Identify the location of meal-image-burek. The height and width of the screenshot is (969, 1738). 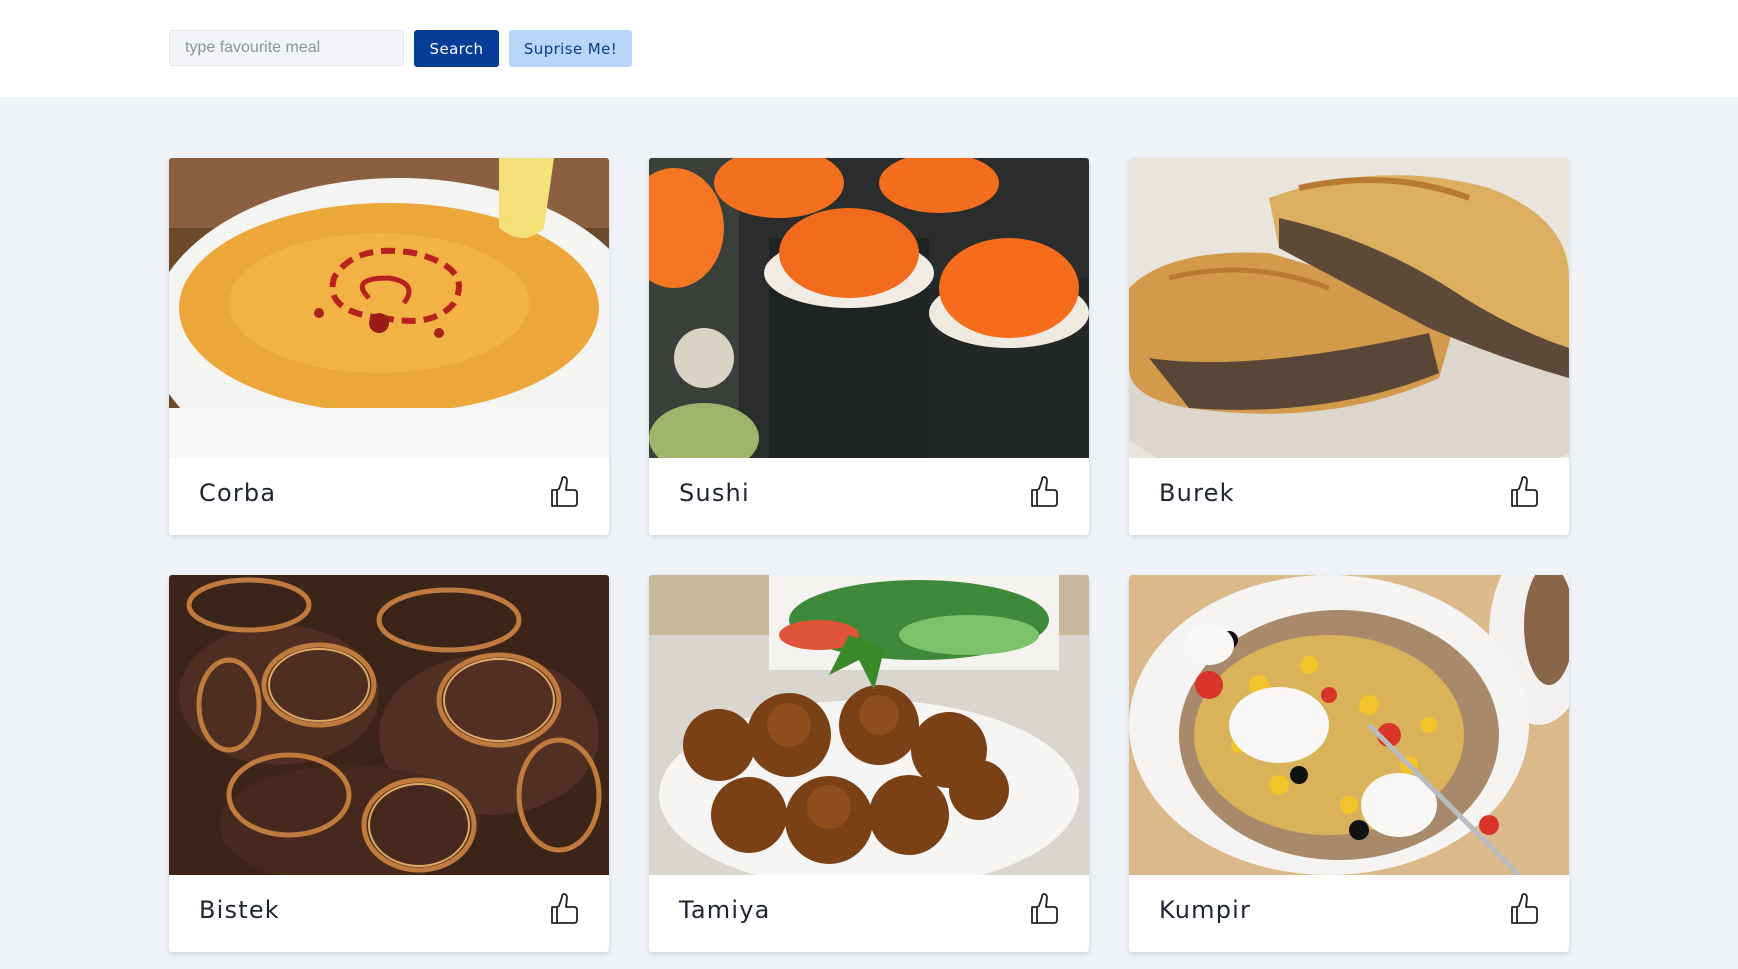
(1349, 308).